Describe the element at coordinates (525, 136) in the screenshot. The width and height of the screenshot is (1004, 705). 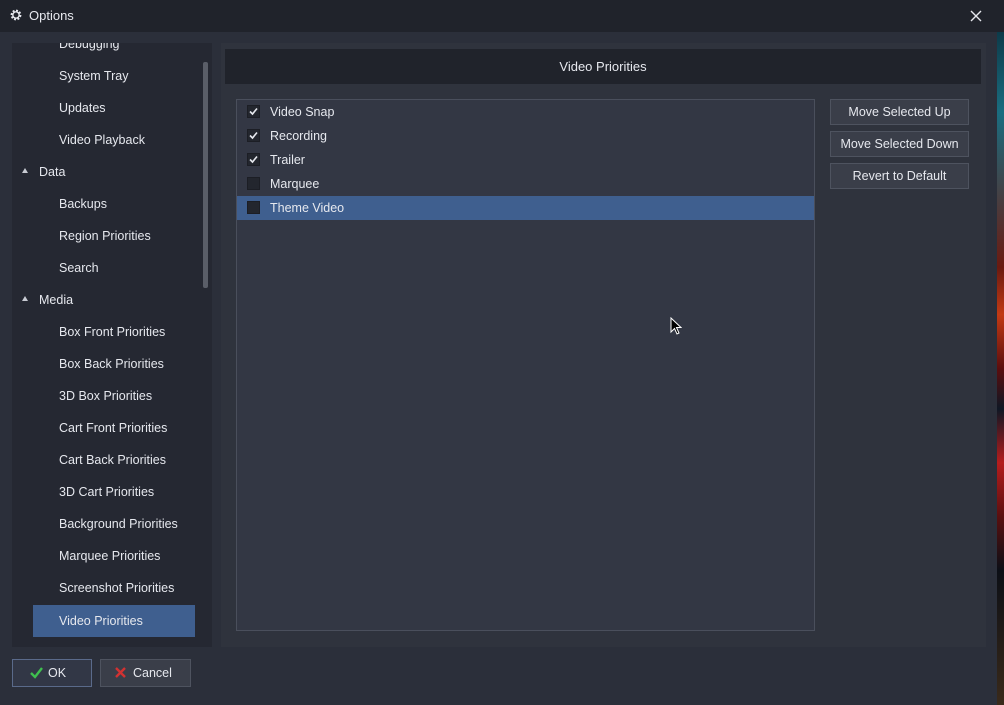
I see `list-item: Recording` at that location.